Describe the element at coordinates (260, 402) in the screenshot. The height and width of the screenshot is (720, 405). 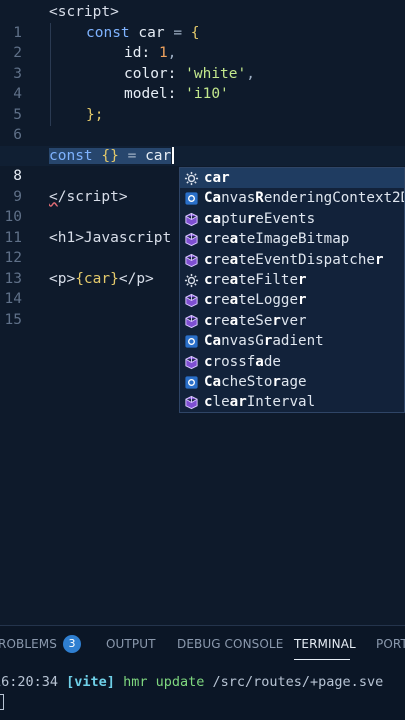
I see `suggestion-label: clearInterval` at that location.